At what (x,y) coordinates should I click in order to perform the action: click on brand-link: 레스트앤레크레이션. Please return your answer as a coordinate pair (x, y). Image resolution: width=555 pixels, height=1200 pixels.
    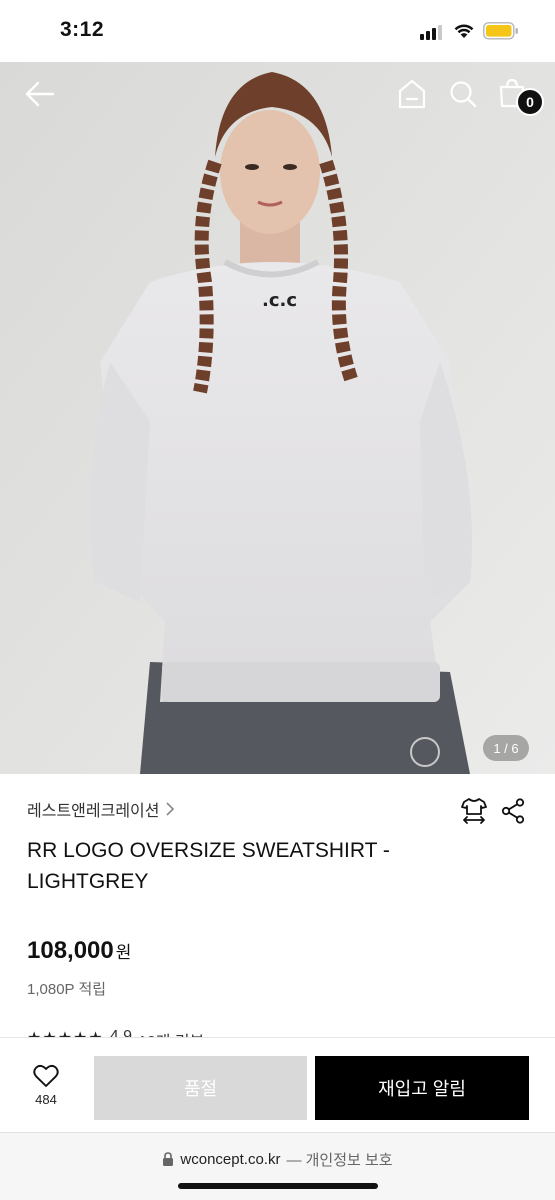
    Looking at the image, I should click on (101, 809).